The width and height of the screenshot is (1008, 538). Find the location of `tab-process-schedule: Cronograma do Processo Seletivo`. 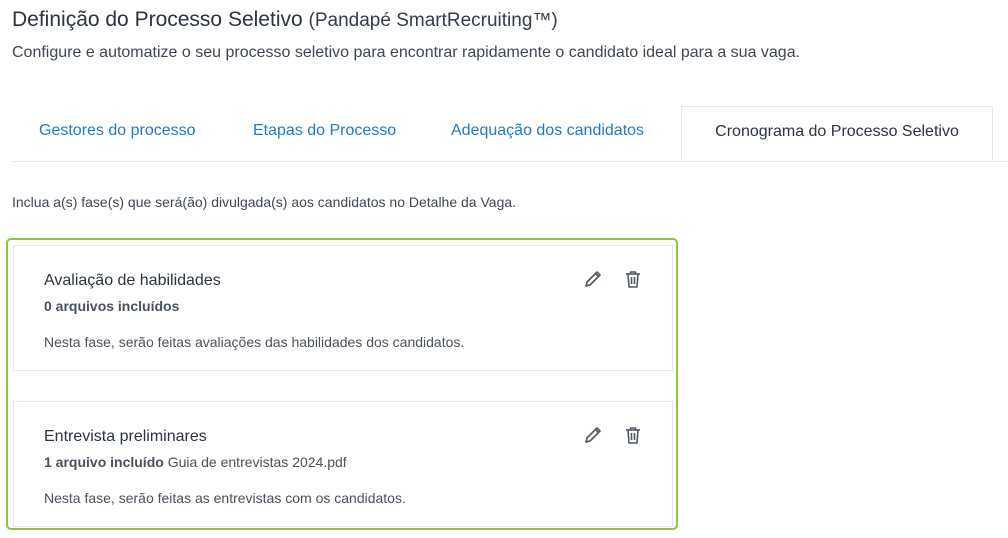

tab-process-schedule: Cronograma do Processo Seletivo is located at coordinates (837, 133).